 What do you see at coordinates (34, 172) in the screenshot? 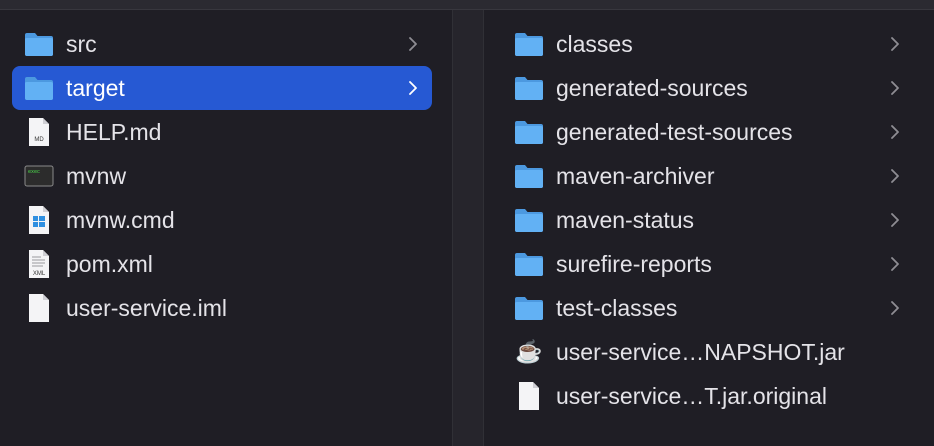
I see `svg-text: exec` at bounding box center [34, 172].